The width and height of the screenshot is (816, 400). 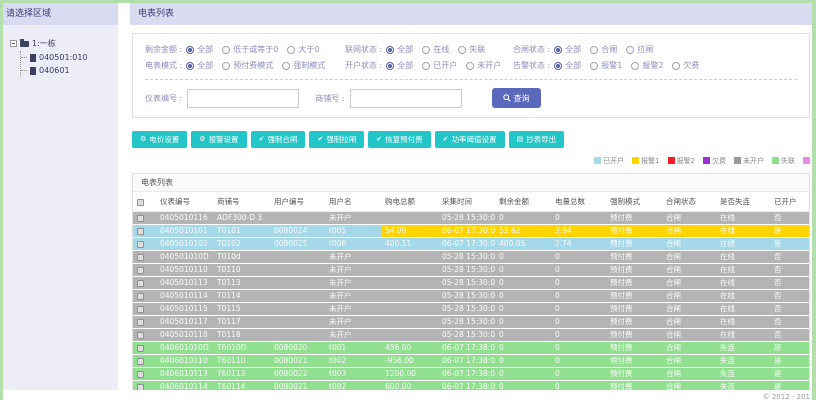 I want to click on filter-group: 剩余金额 : 全部 低于或等于0 大于0, so click(x=245, y=50).